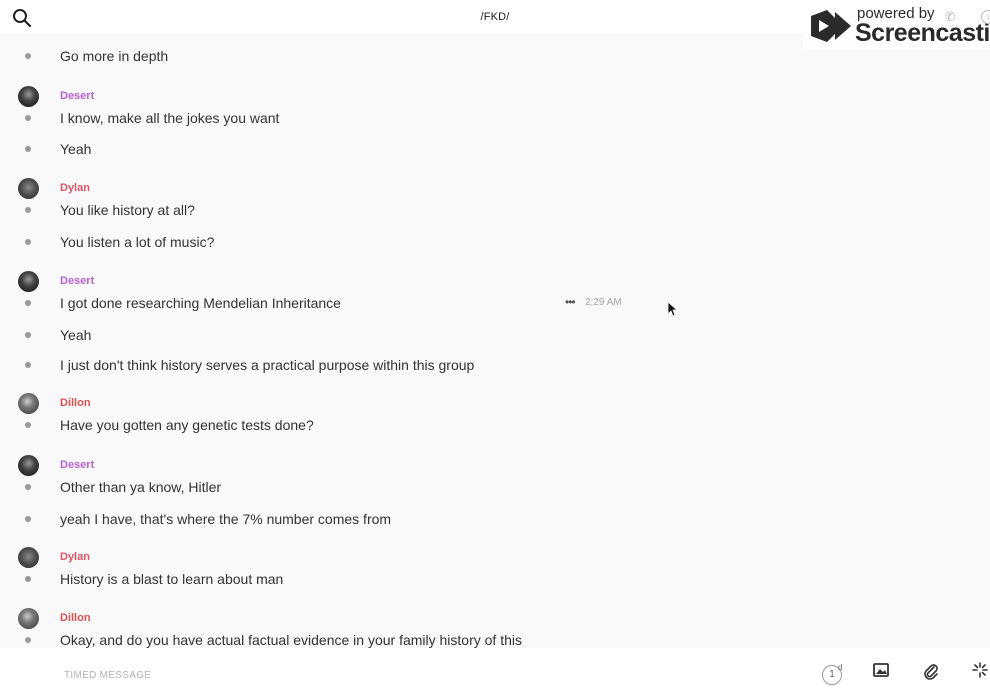 This screenshot has height=700, width=990. I want to click on info-icon: i, so click(985, 17).